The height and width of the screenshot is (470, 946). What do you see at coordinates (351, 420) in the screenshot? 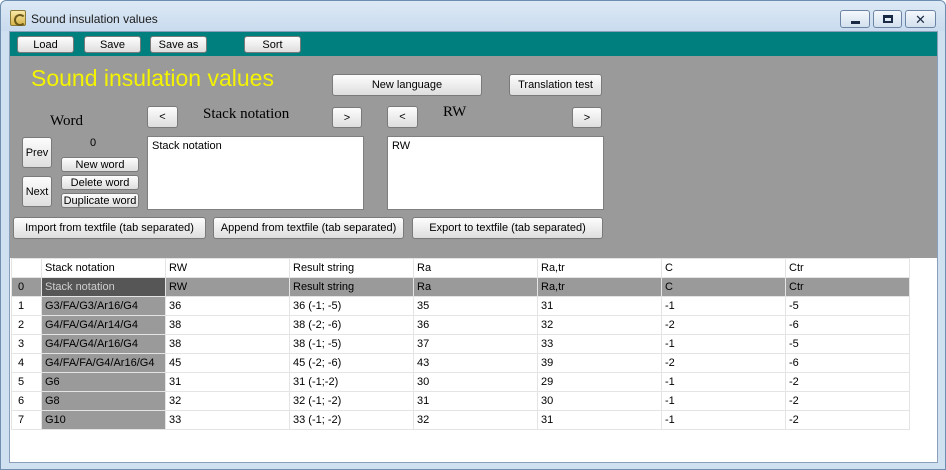
I see `grid-cell: 33 (-1; -2)` at bounding box center [351, 420].